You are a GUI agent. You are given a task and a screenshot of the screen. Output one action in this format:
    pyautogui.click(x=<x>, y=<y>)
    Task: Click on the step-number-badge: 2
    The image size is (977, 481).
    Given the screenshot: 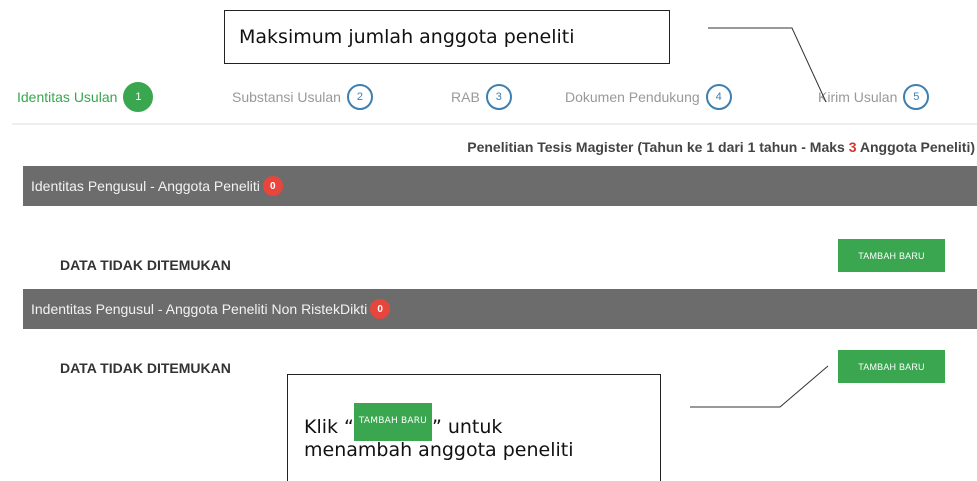 What is the action you would take?
    pyautogui.click(x=359, y=97)
    